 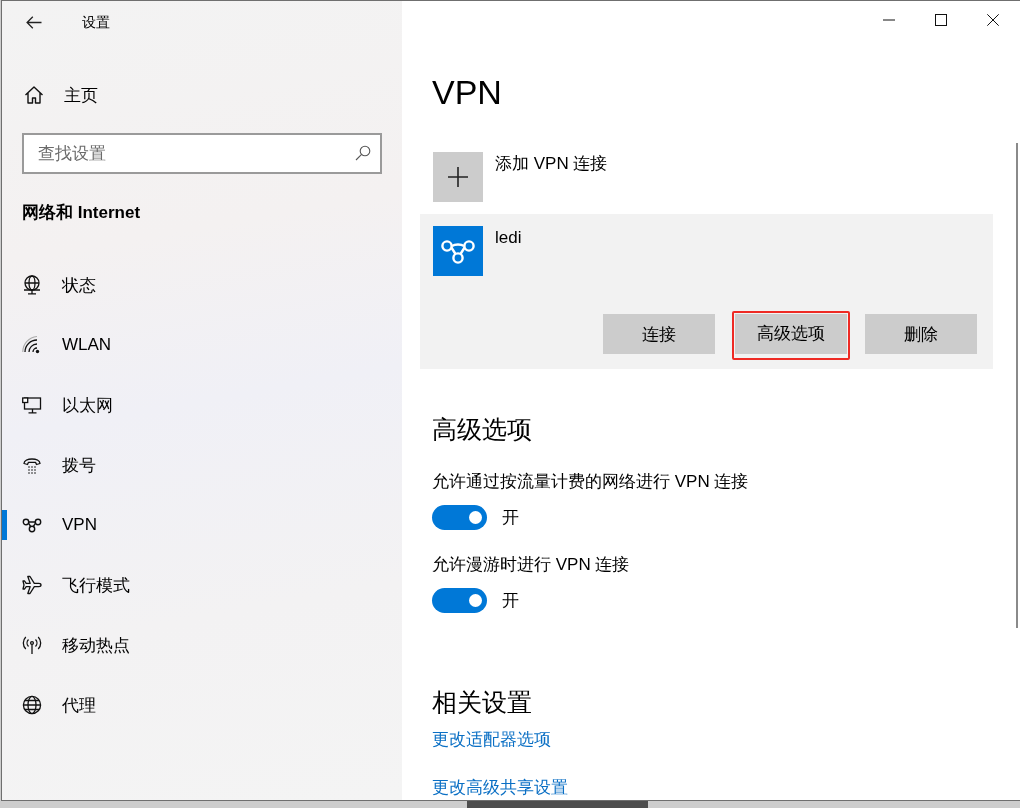 What do you see at coordinates (467, 92) in the screenshot?
I see `page-title: VPN` at bounding box center [467, 92].